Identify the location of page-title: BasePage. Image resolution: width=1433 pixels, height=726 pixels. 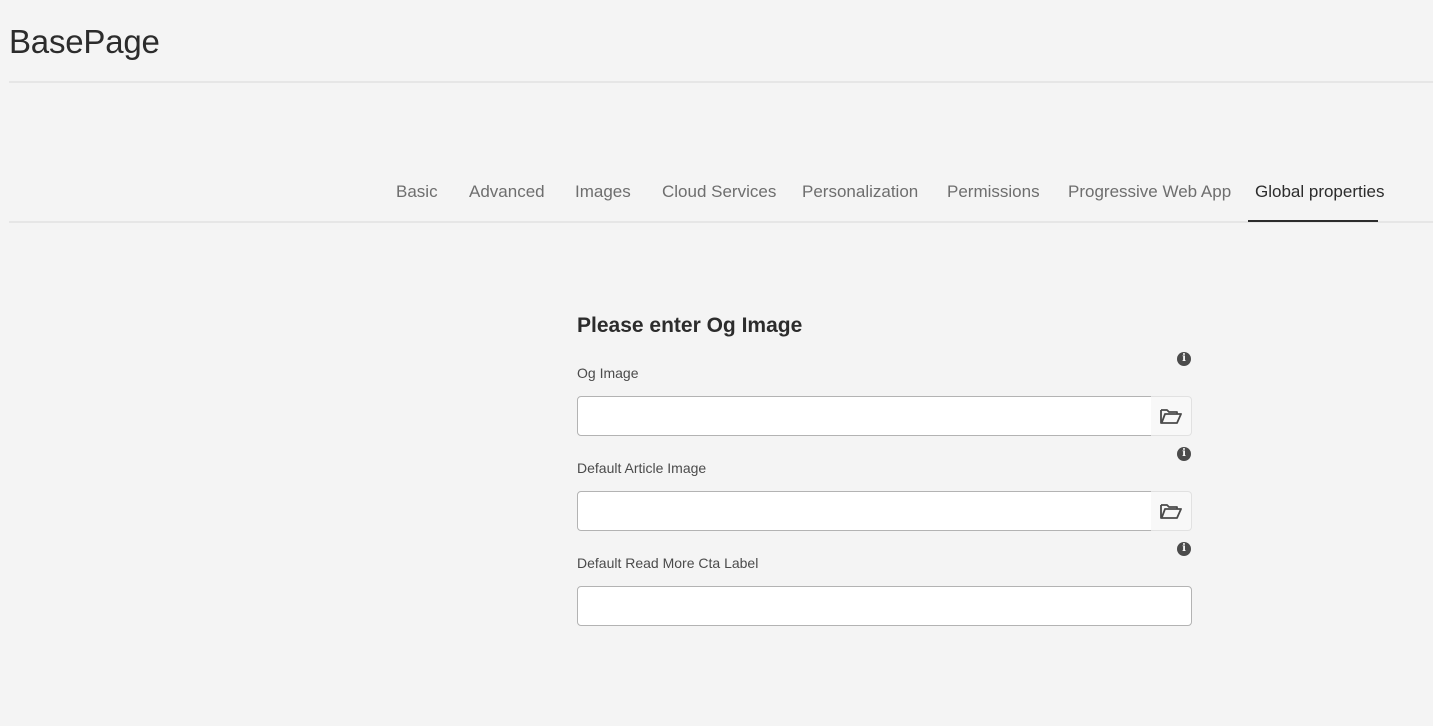
(84, 41).